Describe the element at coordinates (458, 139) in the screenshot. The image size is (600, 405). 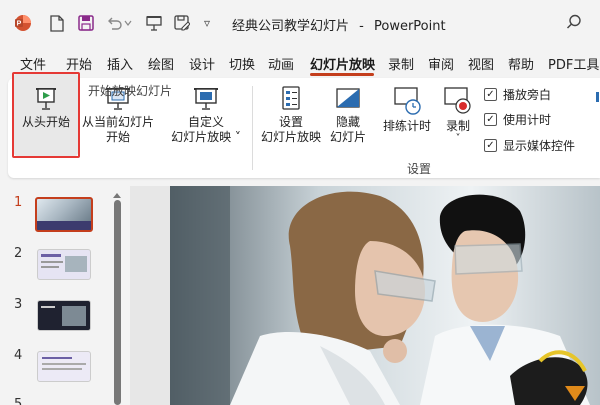
I see `record-dropdown-icon: ˅` at that location.